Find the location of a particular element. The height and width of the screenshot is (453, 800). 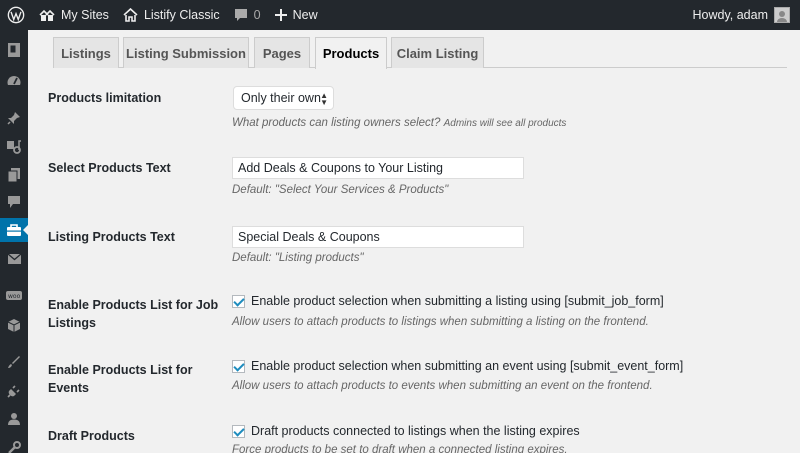

avatar is located at coordinates (782, 15).